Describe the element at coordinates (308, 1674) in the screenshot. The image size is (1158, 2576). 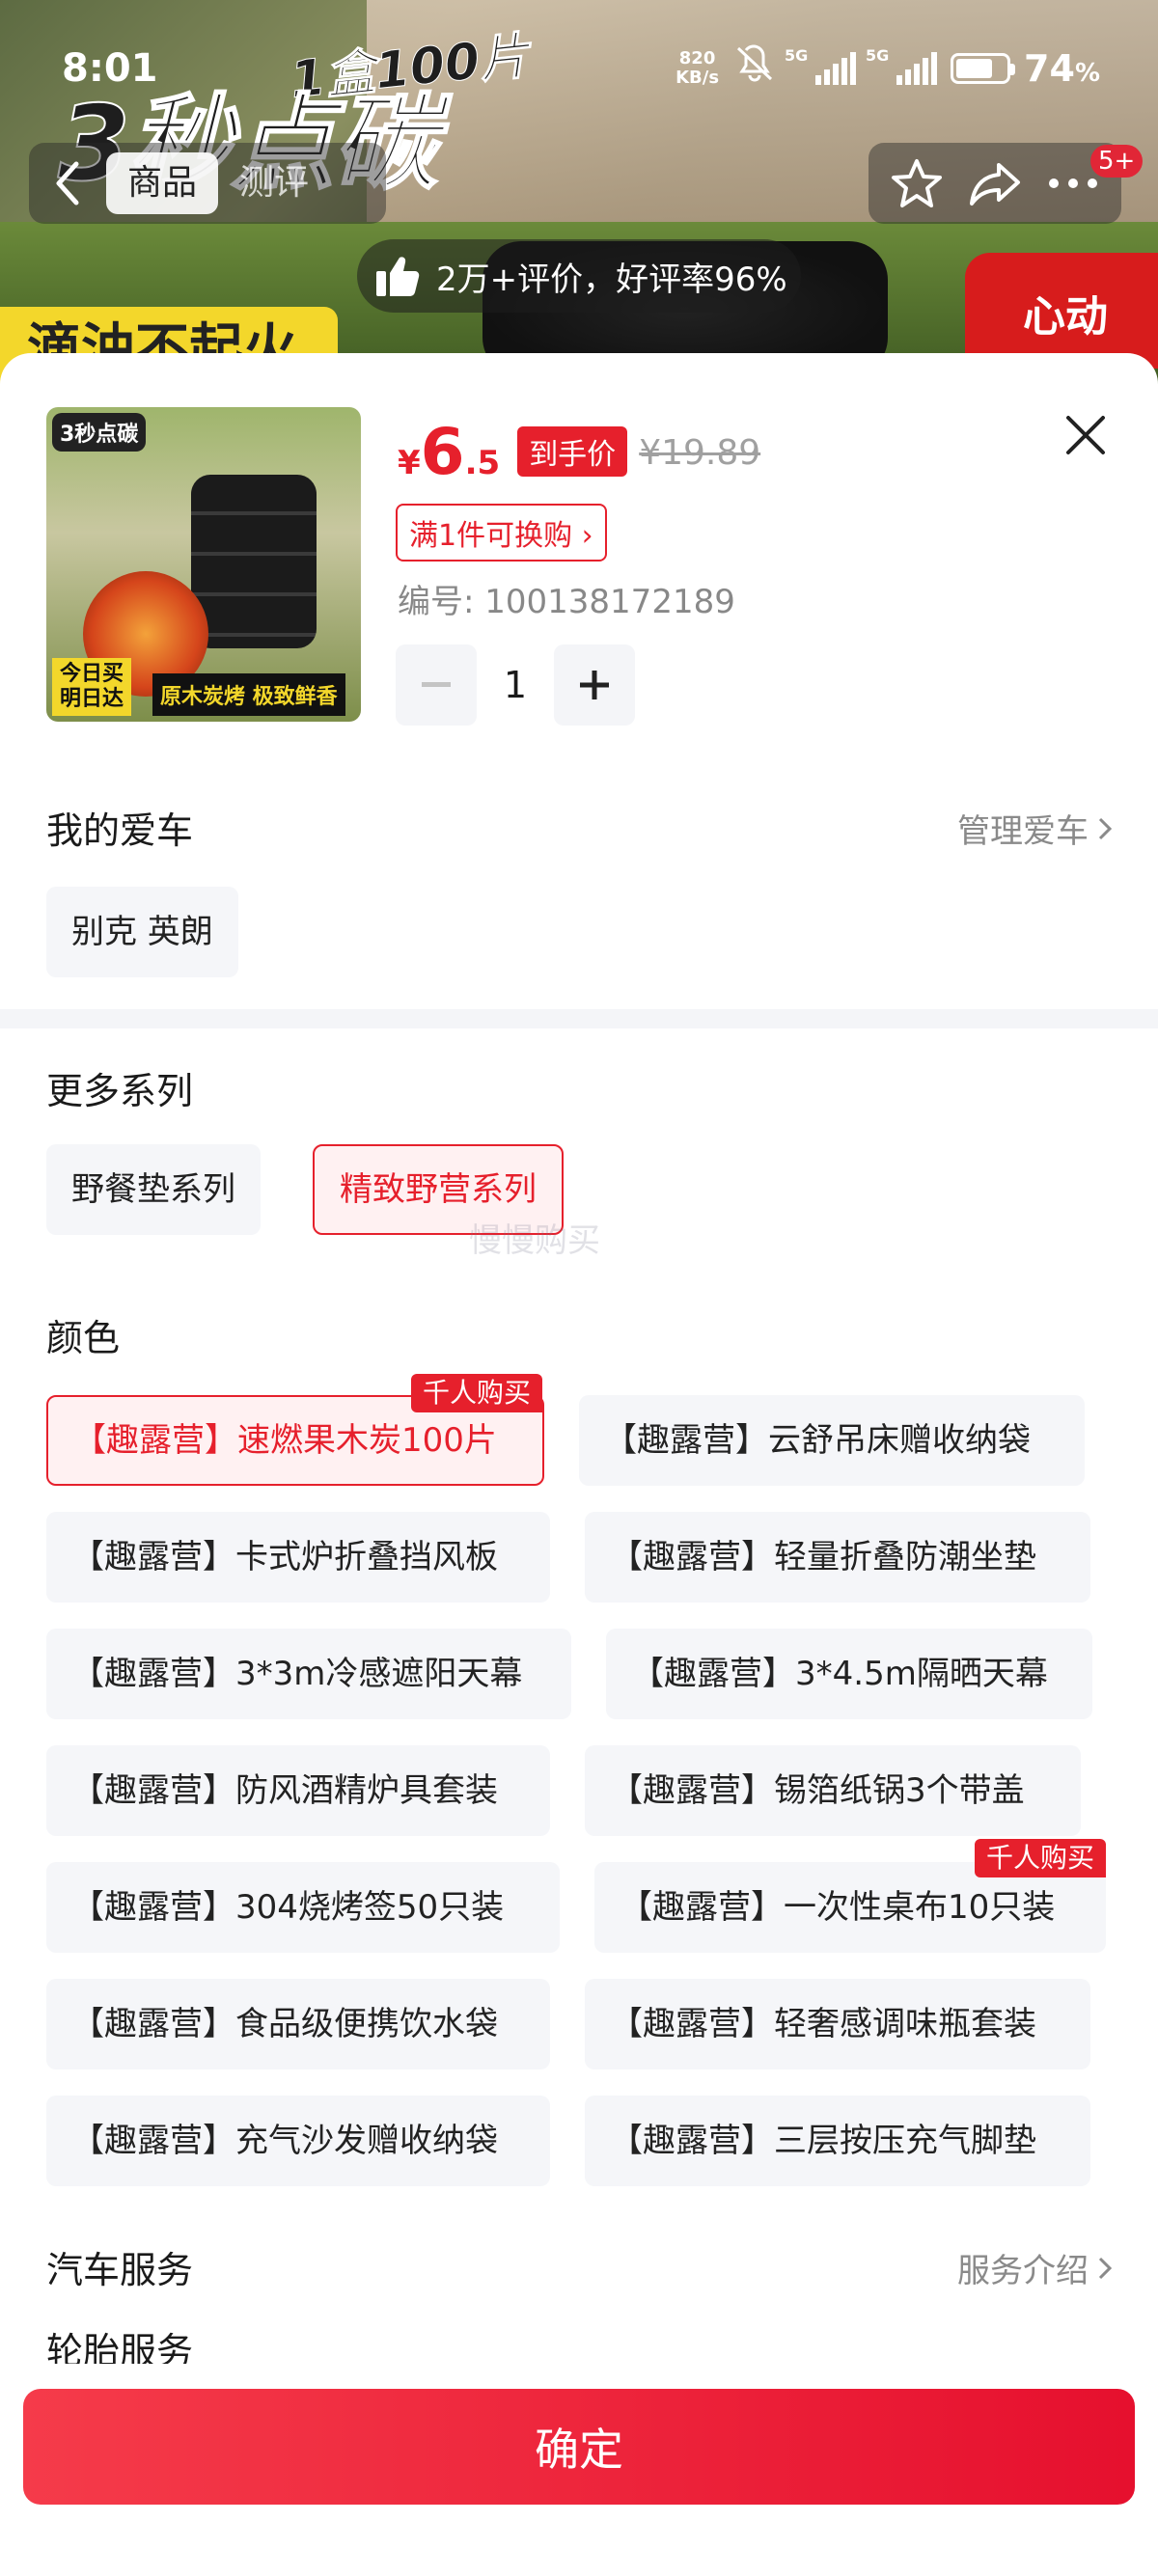
I see `color-option: 【趣露营】3*3m冷感遮阳天幕` at that location.